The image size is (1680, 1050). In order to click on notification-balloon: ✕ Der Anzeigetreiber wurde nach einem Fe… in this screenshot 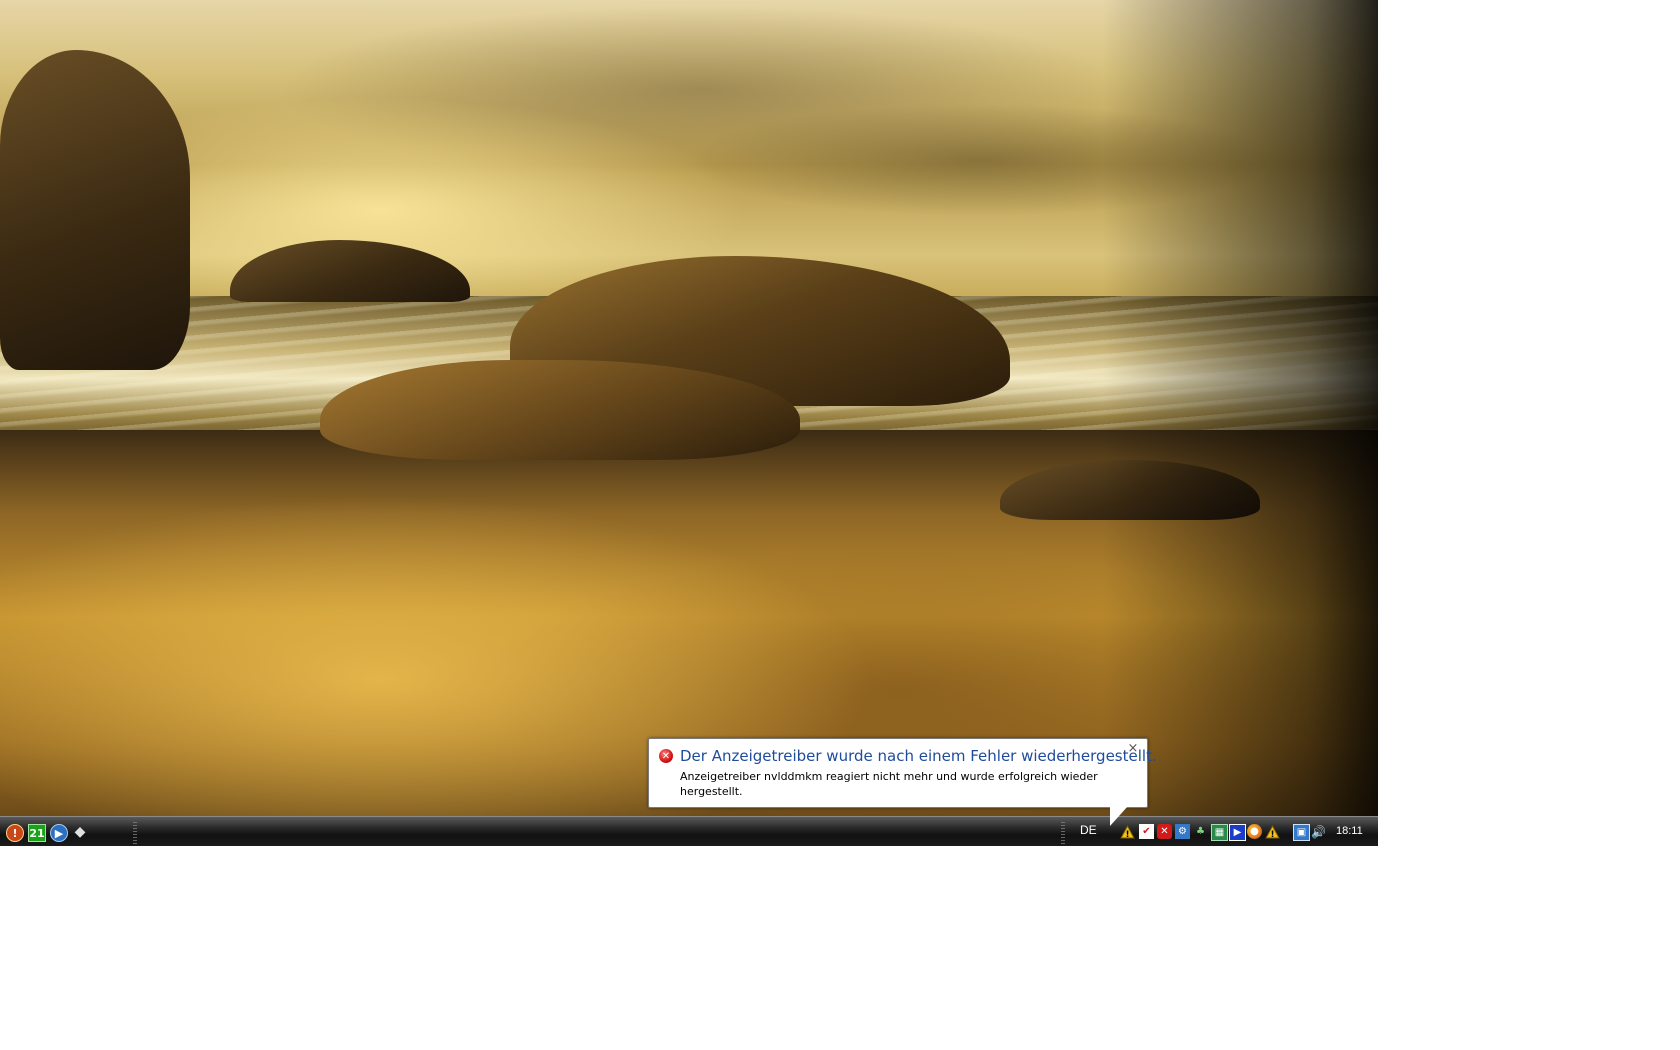, I will do `click(902, 773)`.